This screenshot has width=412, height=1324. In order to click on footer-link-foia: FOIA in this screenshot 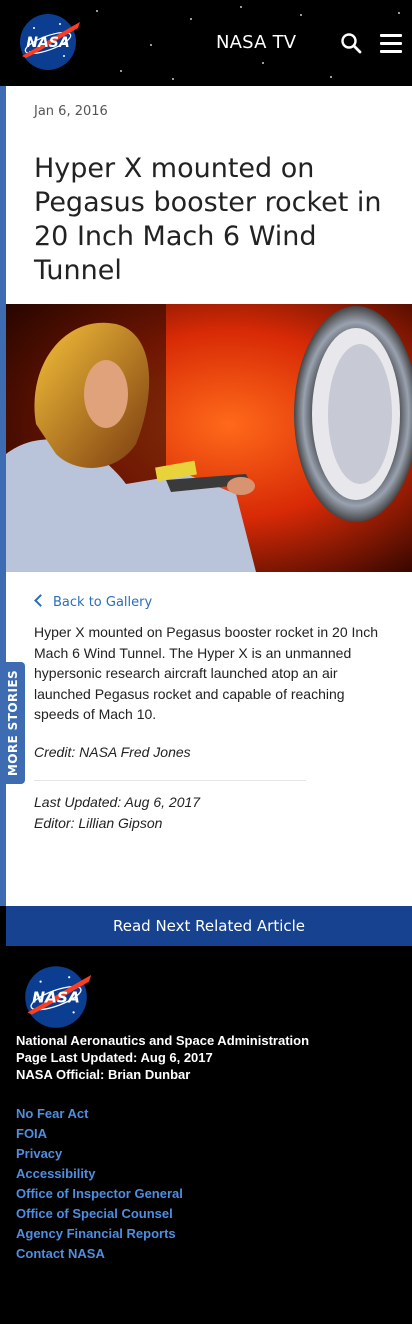, I will do `click(99, 1134)`.